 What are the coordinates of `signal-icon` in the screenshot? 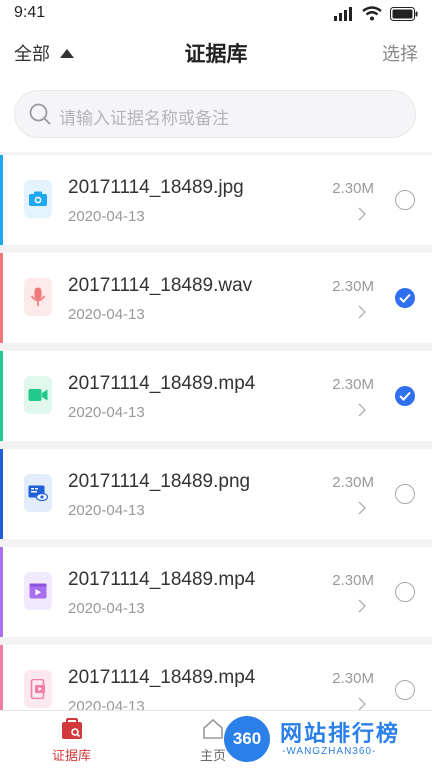 It's located at (343, 13).